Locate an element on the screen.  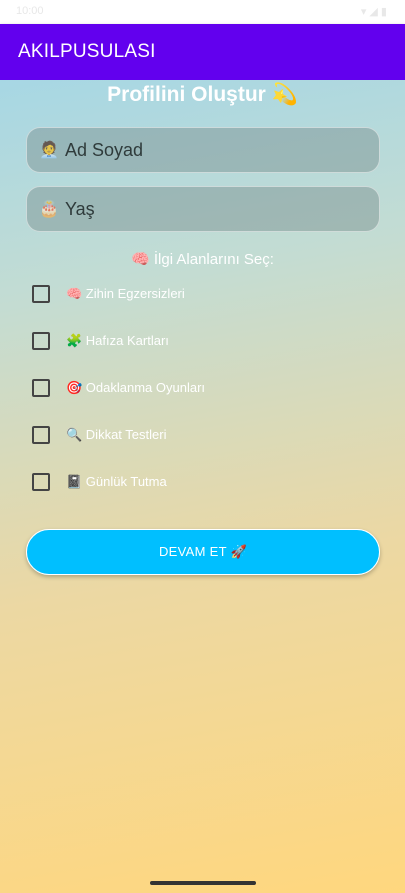
interest-checkbox-gunluk: 📓 Günlük Tutma is located at coordinates (99, 482).